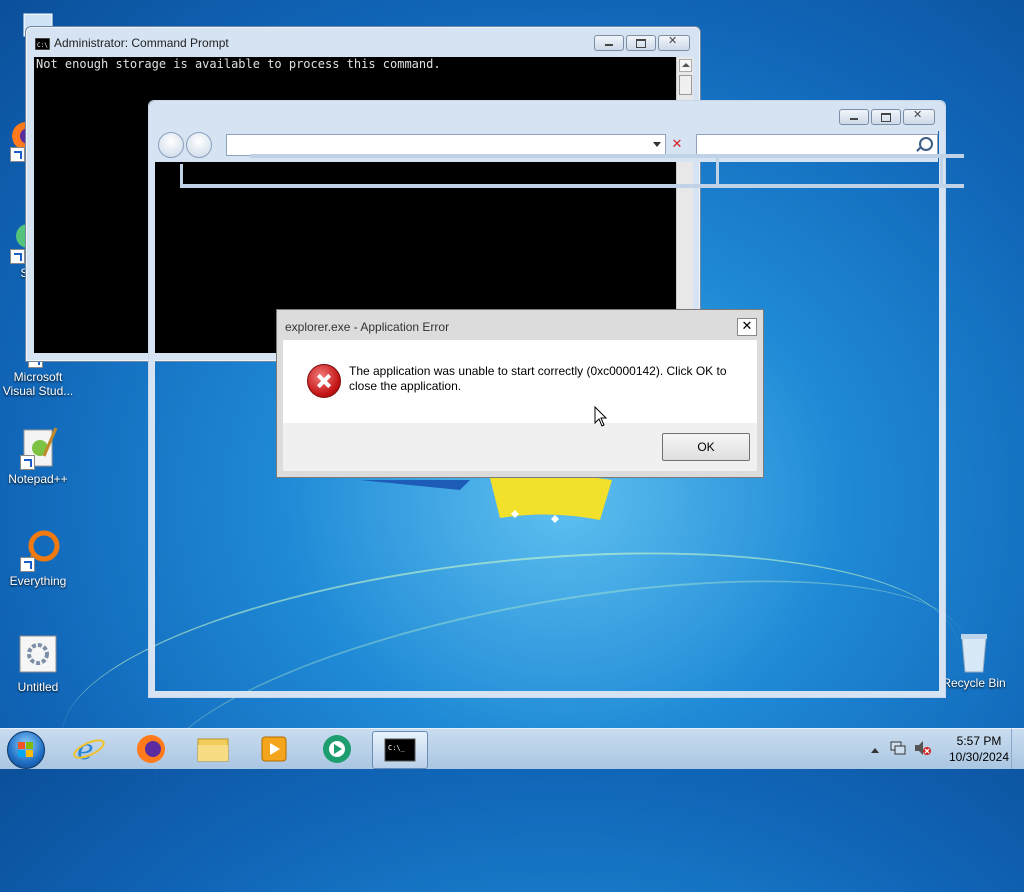  What do you see at coordinates (520, 447) in the screenshot?
I see `dialog-footer: OK` at bounding box center [520, 447].